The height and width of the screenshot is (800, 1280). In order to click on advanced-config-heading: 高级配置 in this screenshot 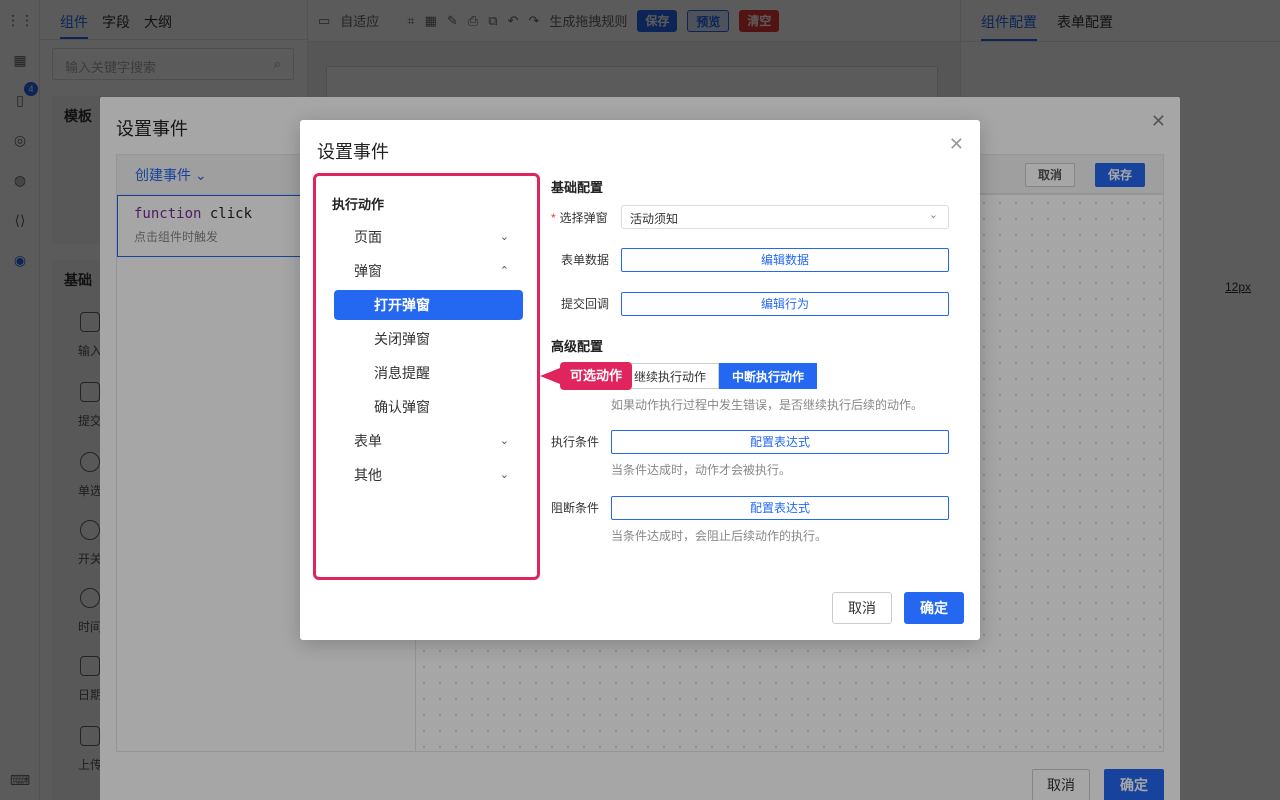, I will do `click(577, 346)`.